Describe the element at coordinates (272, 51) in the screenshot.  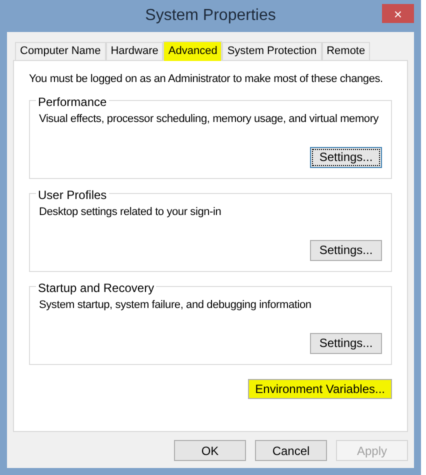
I see `tab: System Protection` at that location.